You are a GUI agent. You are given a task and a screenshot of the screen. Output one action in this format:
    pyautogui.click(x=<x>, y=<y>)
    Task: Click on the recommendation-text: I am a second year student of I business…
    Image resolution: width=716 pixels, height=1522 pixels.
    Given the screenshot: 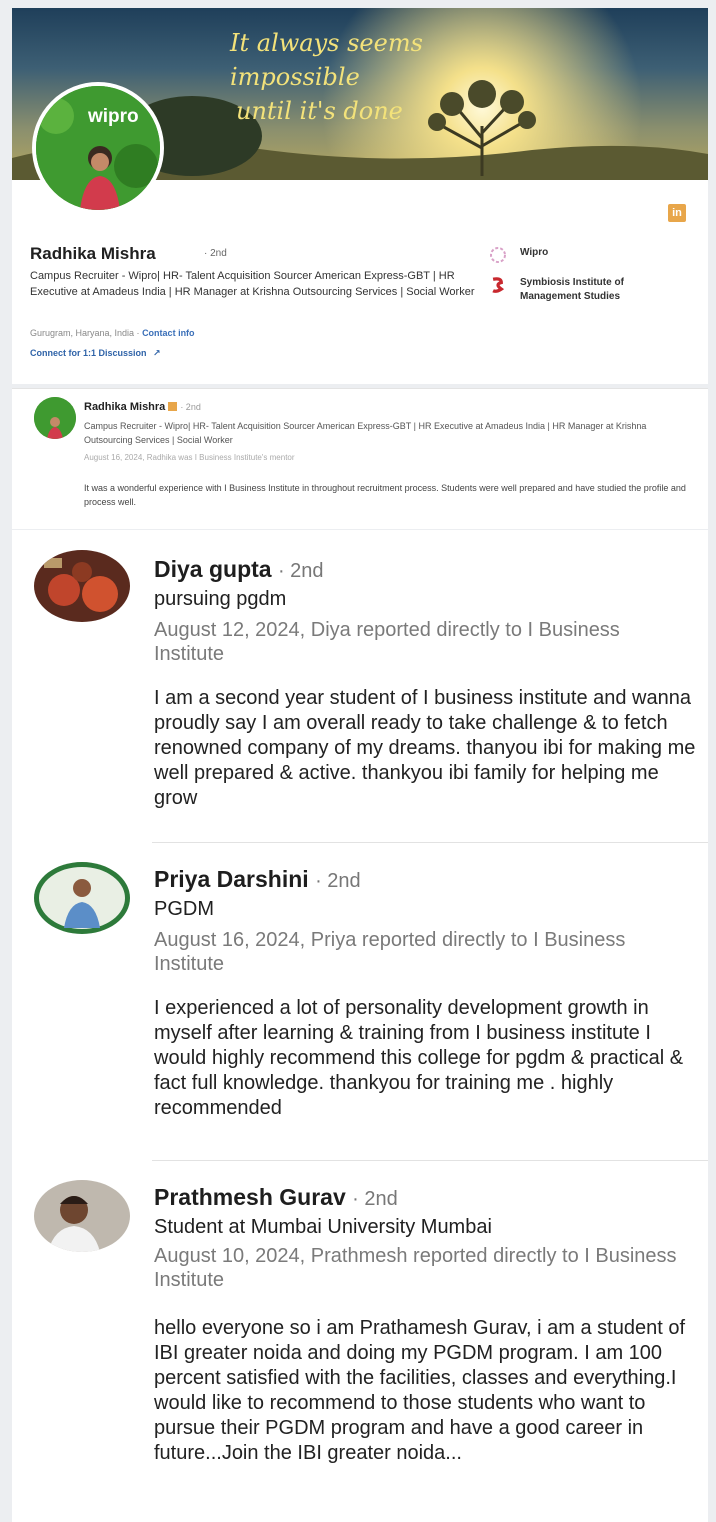 What is the action you would take?
    pyautogui.click(x=425, y=748)
    